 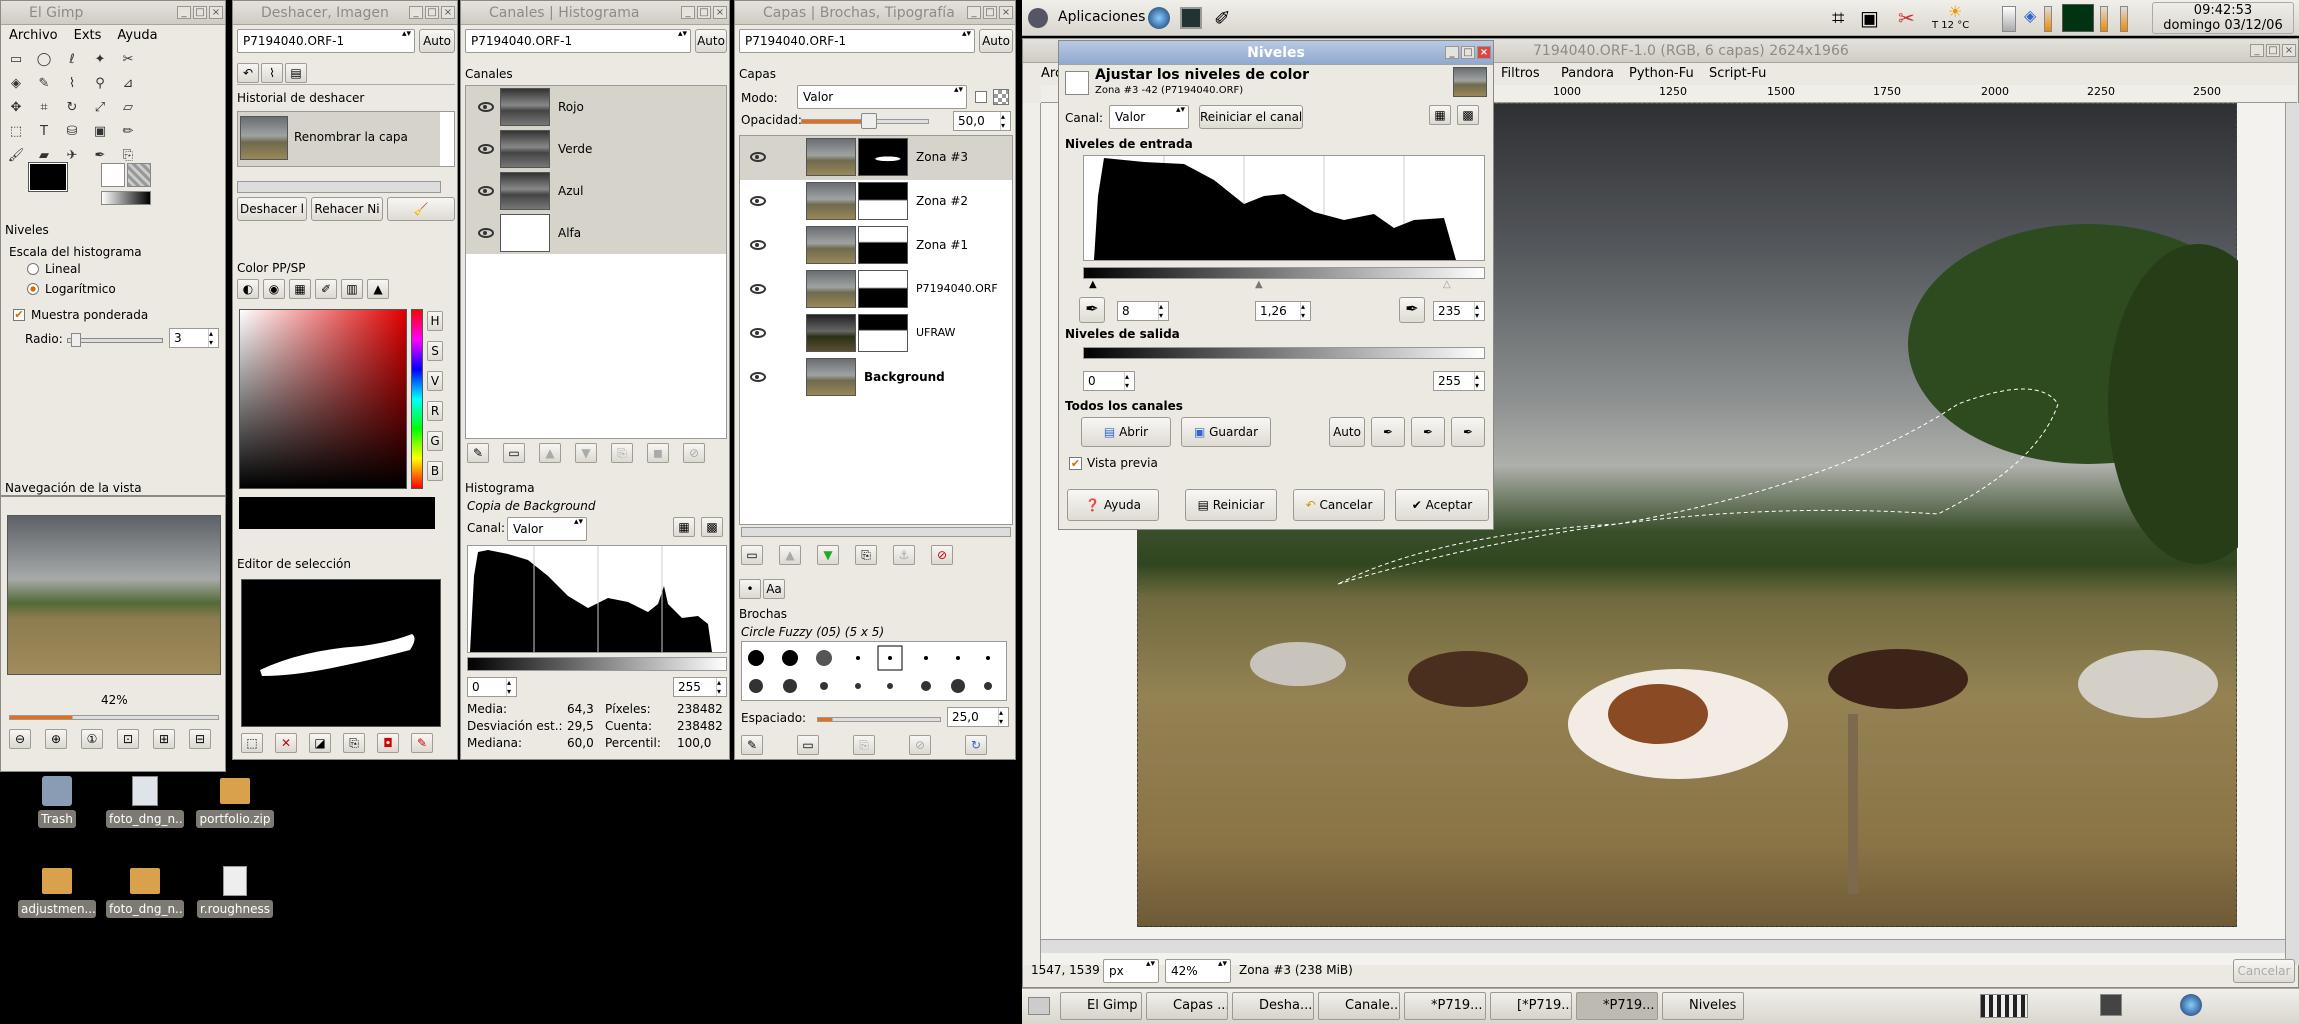 I want to click on save-channel-icon: ⎘, so click(x=354, y=743).